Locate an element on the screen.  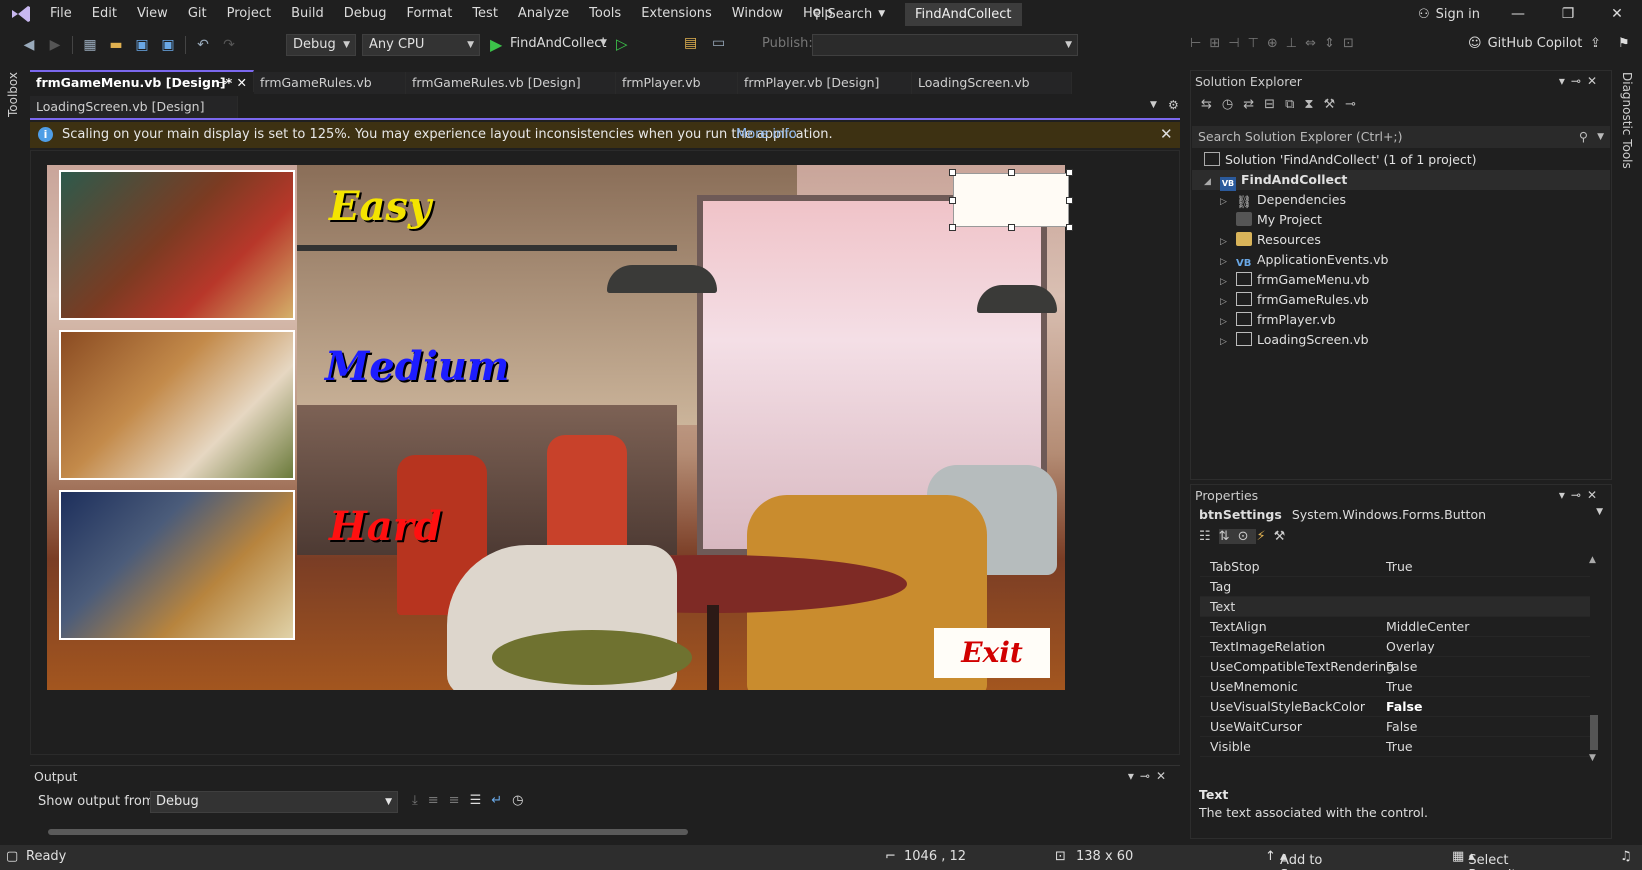
more-info-link: More info is located at coordinates (766, 134).